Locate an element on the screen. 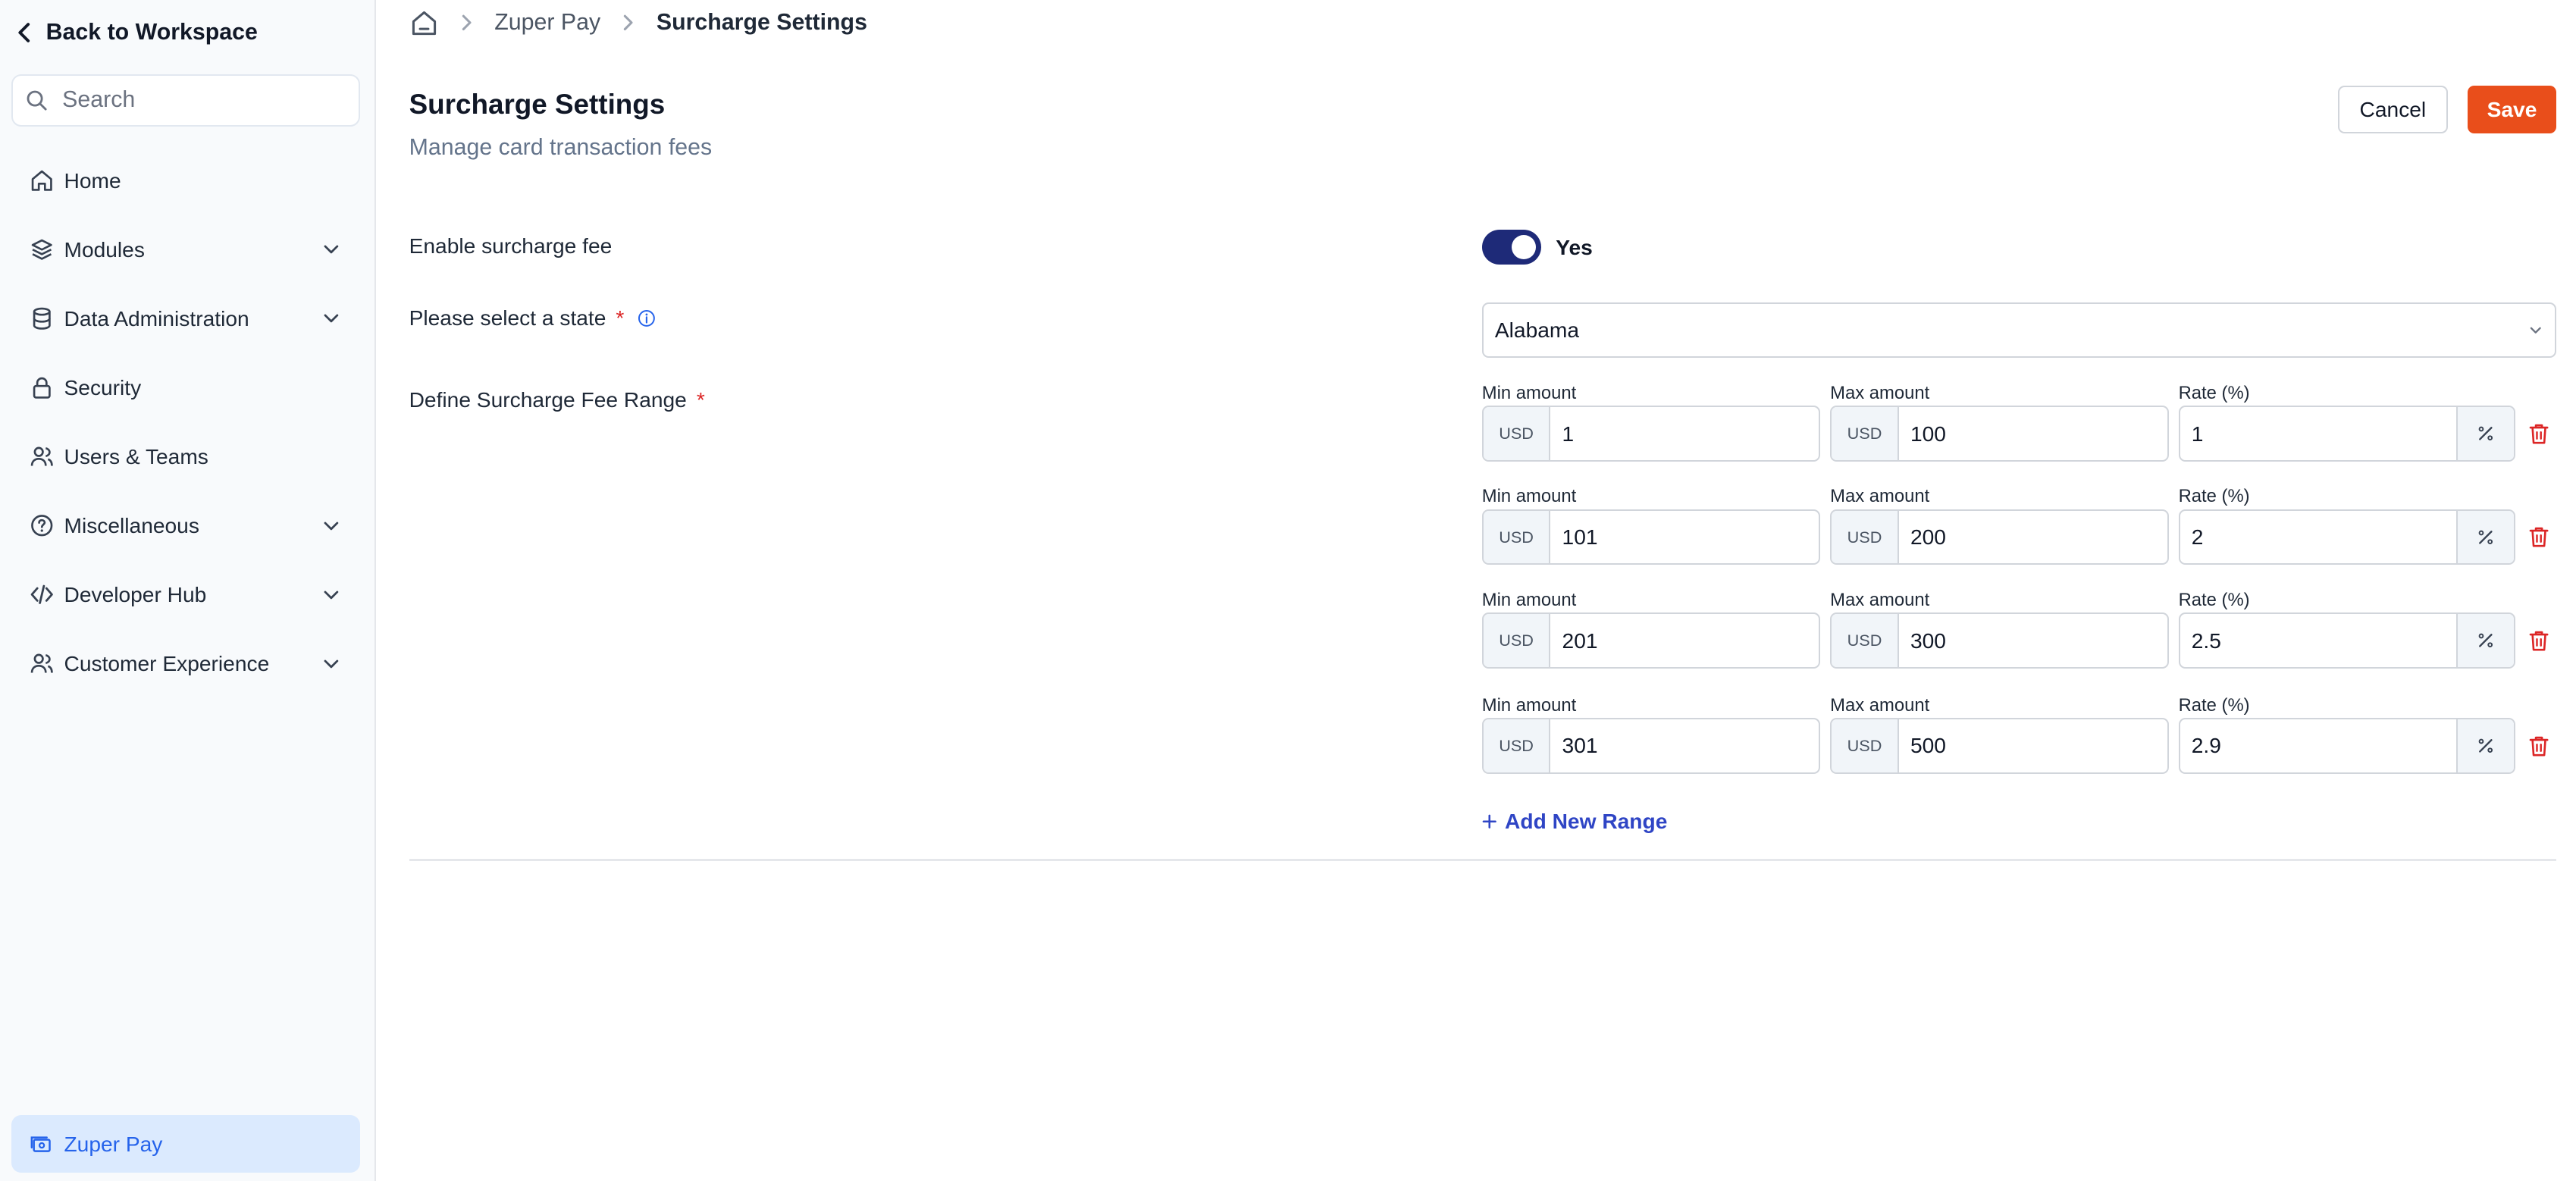 The height and width of the screenshot is (1181, 2576). enable-surcharge-toggle is located at coordinates (1511, 247).